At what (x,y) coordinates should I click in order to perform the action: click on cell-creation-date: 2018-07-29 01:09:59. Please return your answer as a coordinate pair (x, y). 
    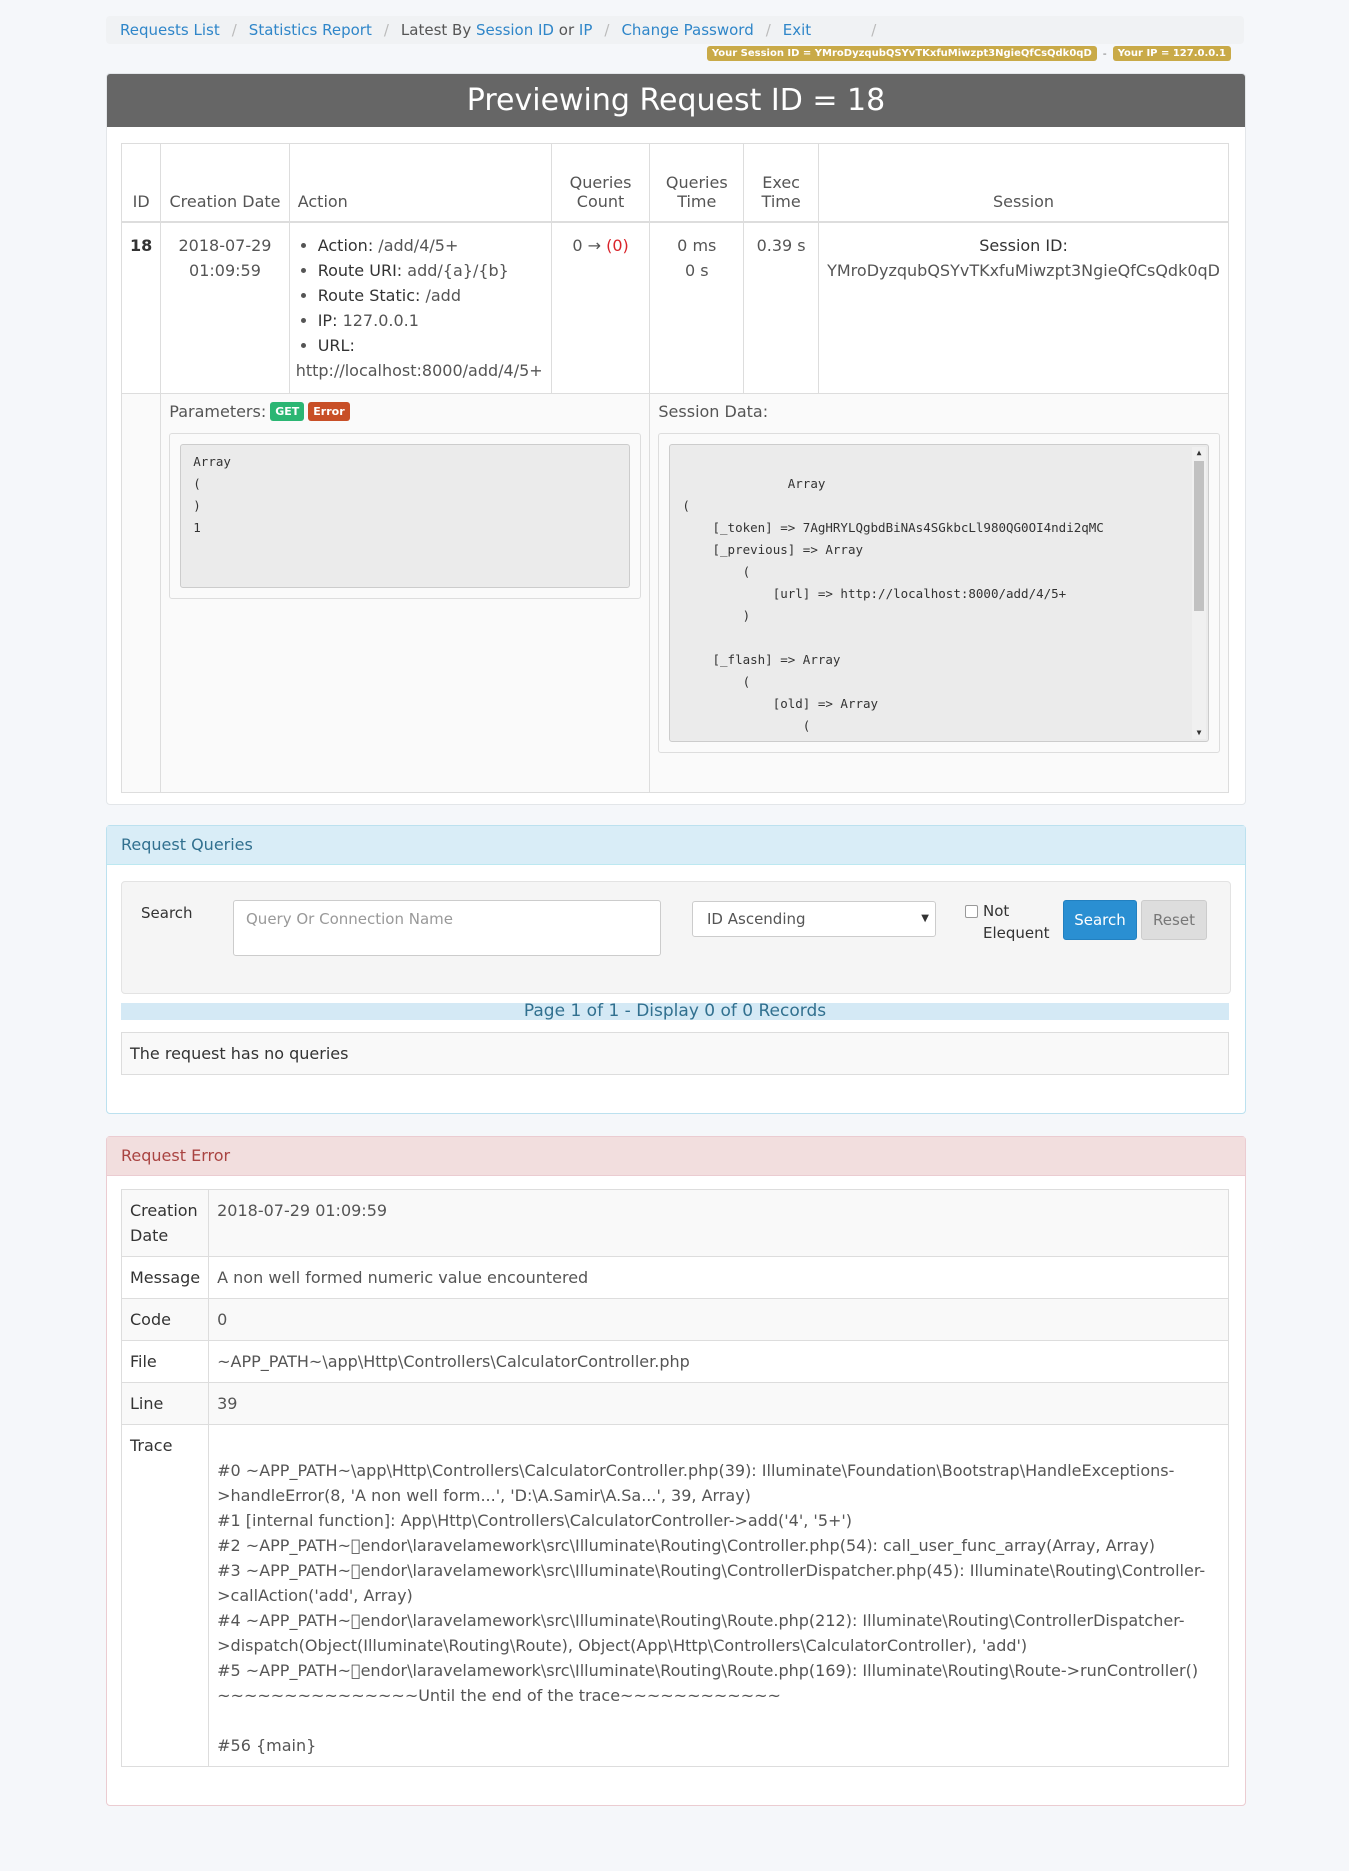
    Looking at the image, I should click on (225, 307).